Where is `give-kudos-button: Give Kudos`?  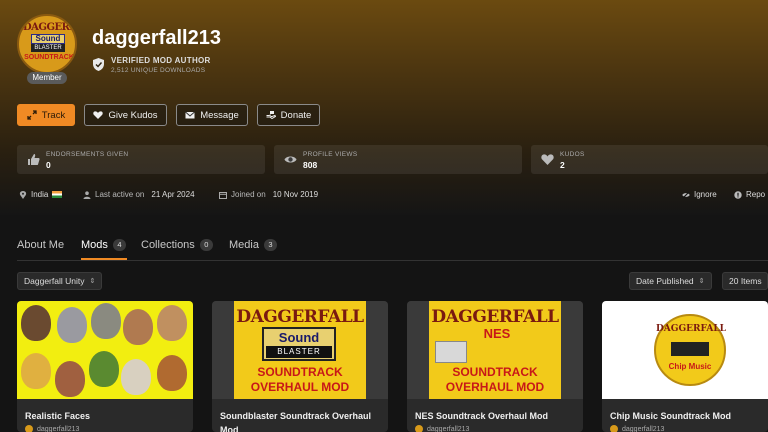
give-kudos-button: Give Kudos is located at coordinates (125, 115).